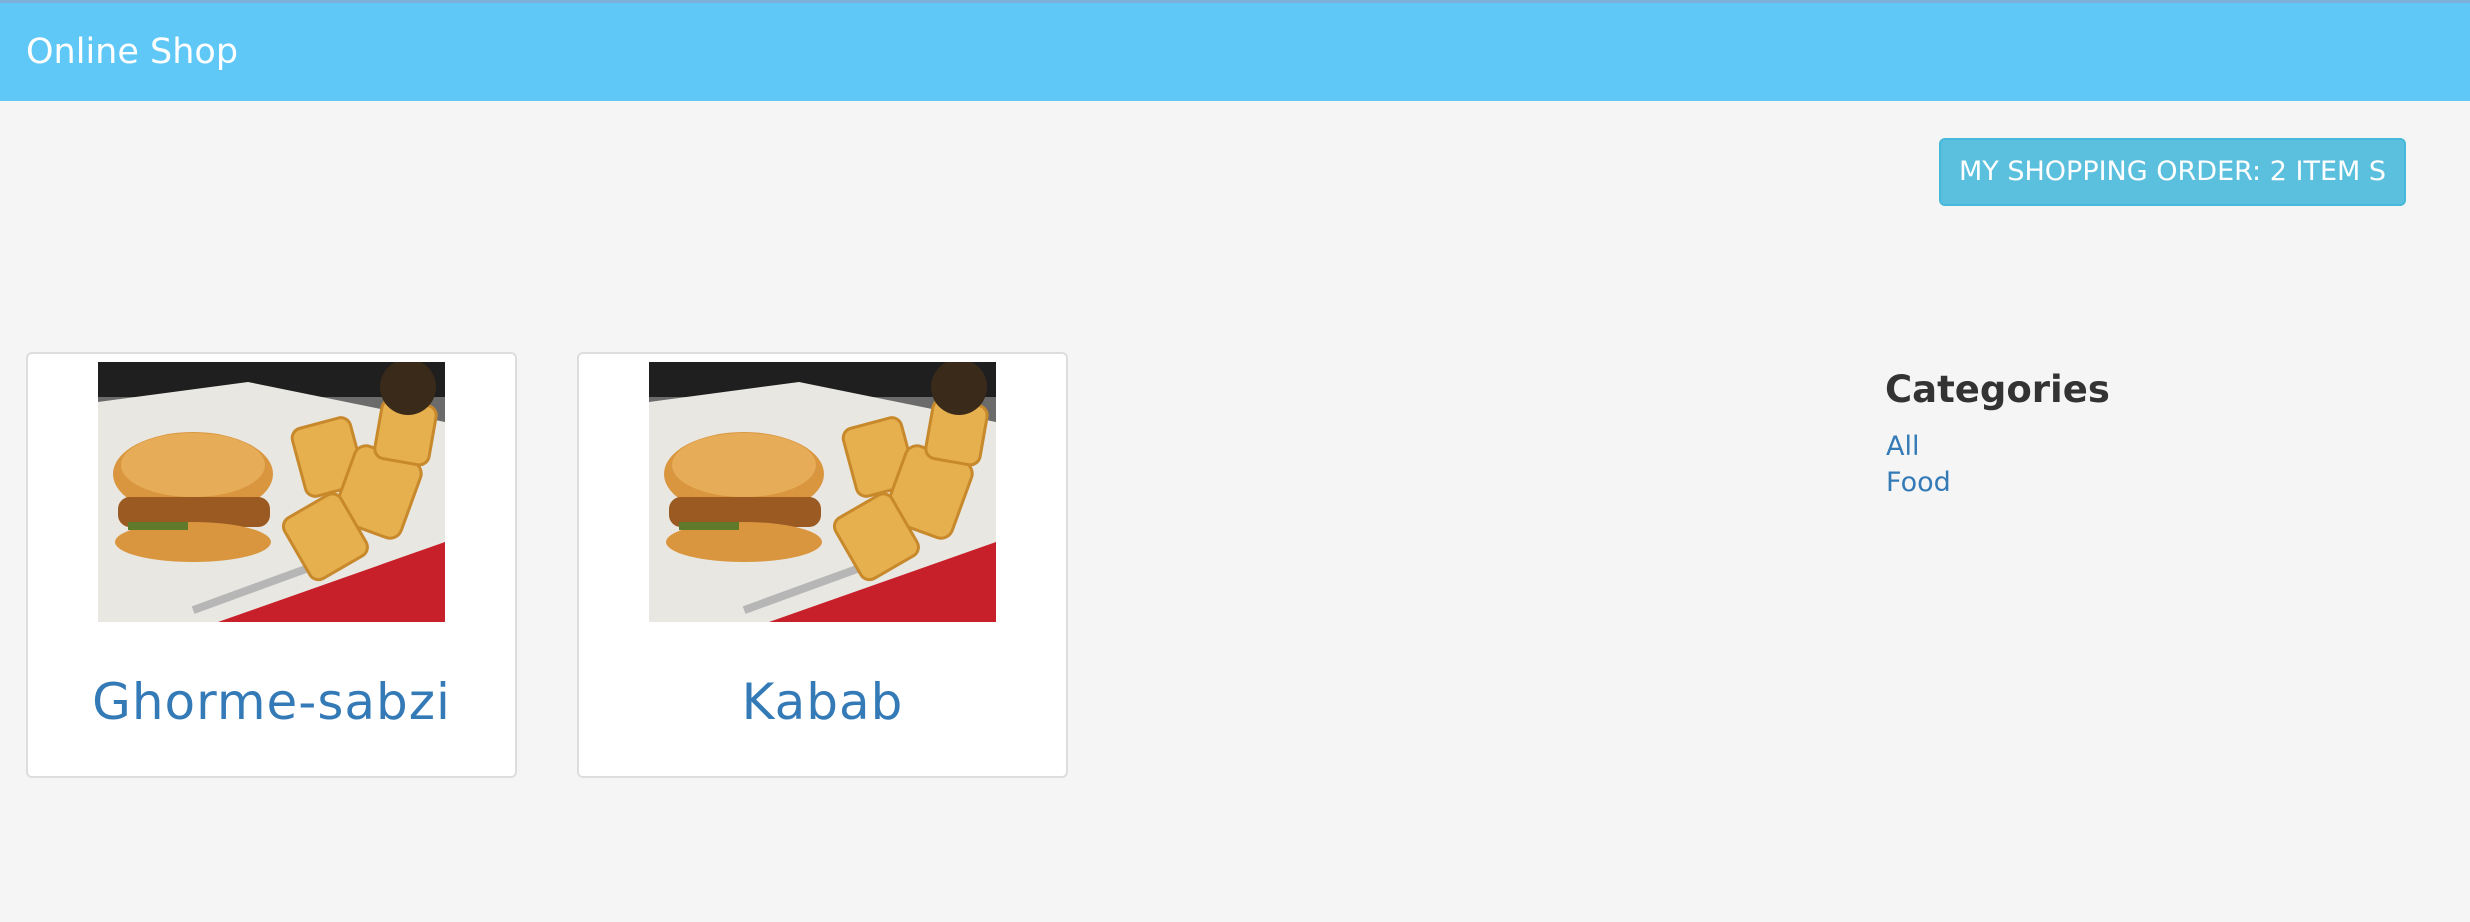 This screenshot has height=922, width=2470. What do you see at coordinates (271, 702) in the screenshot?
I see `product-name-link: Ghorme-sabzi` at bounding box center [271, 702].